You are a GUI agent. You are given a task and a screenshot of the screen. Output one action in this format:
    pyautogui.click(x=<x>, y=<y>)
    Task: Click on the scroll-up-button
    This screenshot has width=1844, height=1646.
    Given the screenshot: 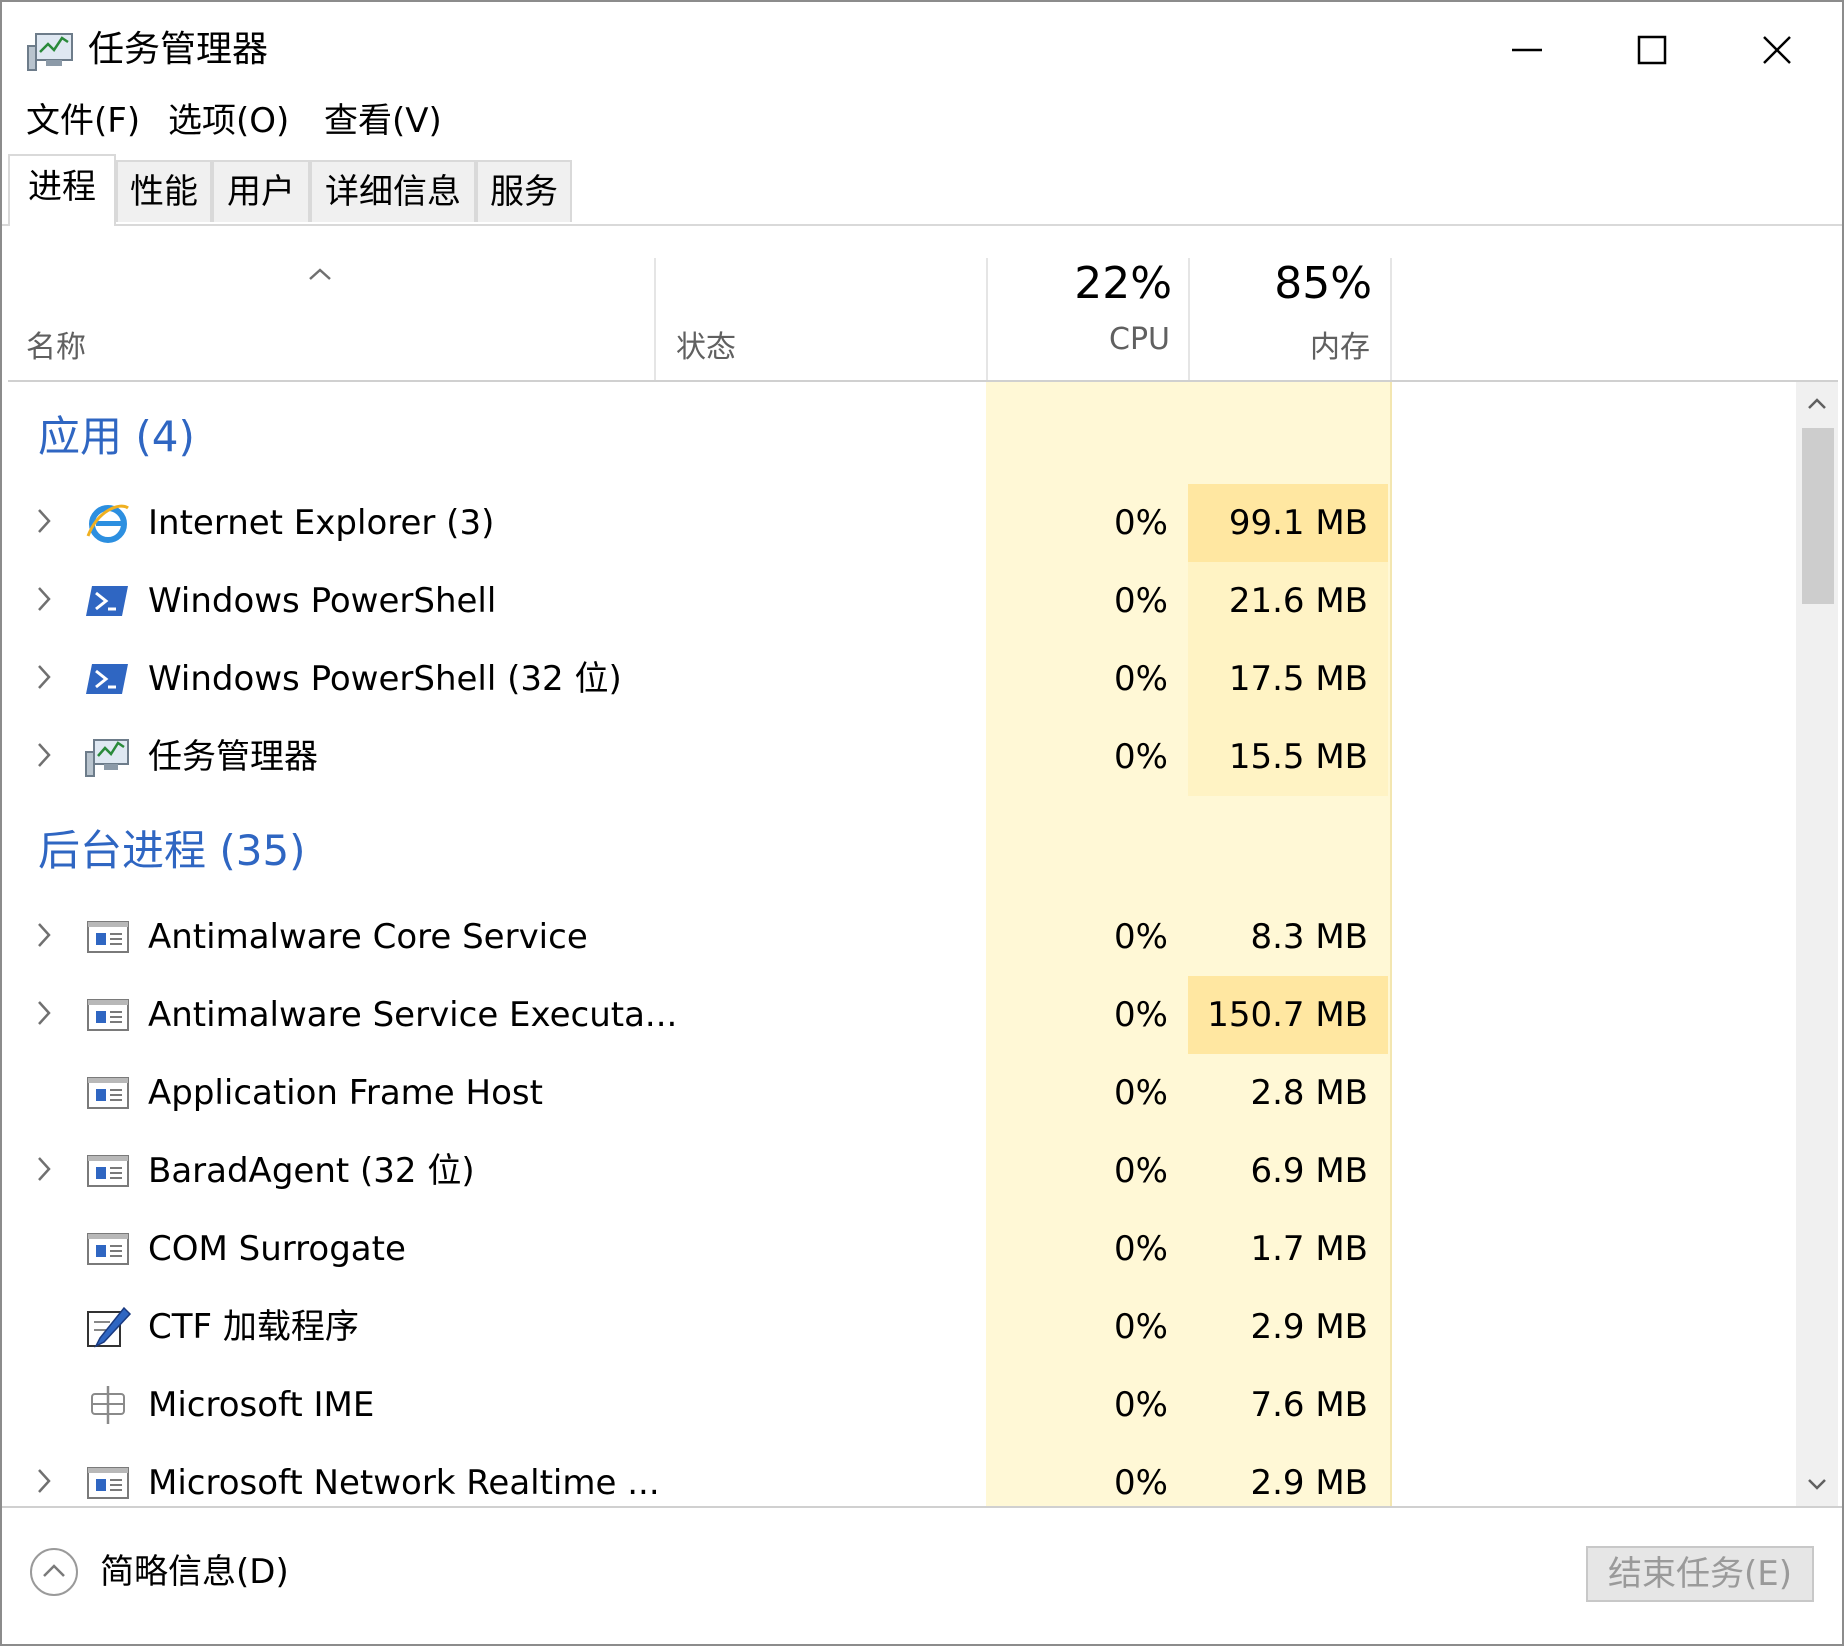 What is the action you would take?
    pyautogui.click(x=1817, y=404)
    